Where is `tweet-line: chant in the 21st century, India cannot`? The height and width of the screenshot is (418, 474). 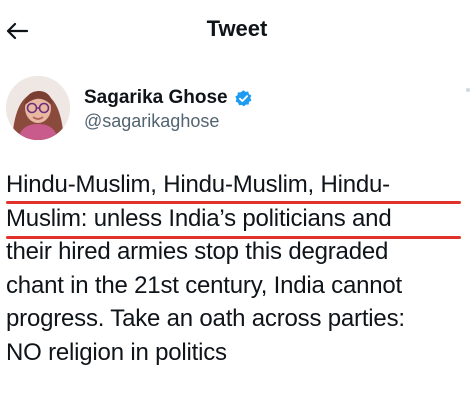
tweet-line: chant in the 21st century, India cannot is located at coordinates (204, 285).